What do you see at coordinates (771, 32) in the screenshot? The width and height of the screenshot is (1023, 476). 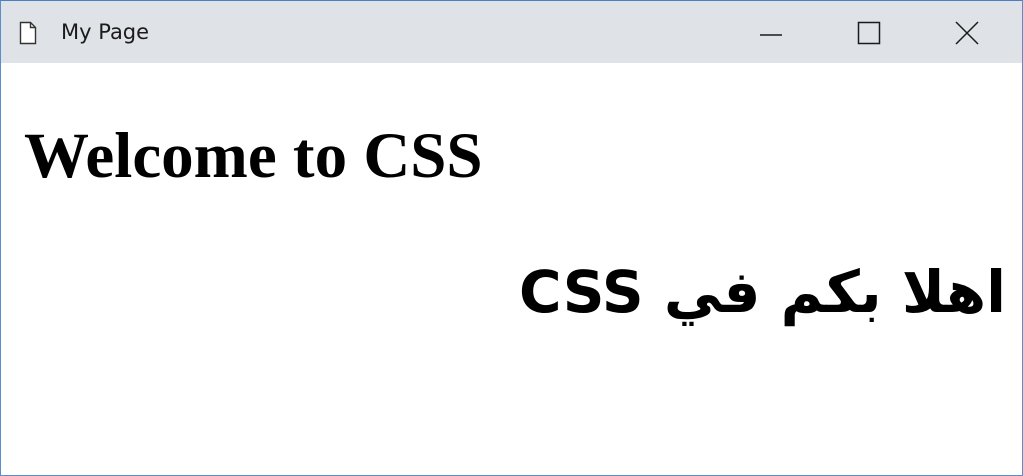 I see `minimize-button` at bounding box center [771, 32].